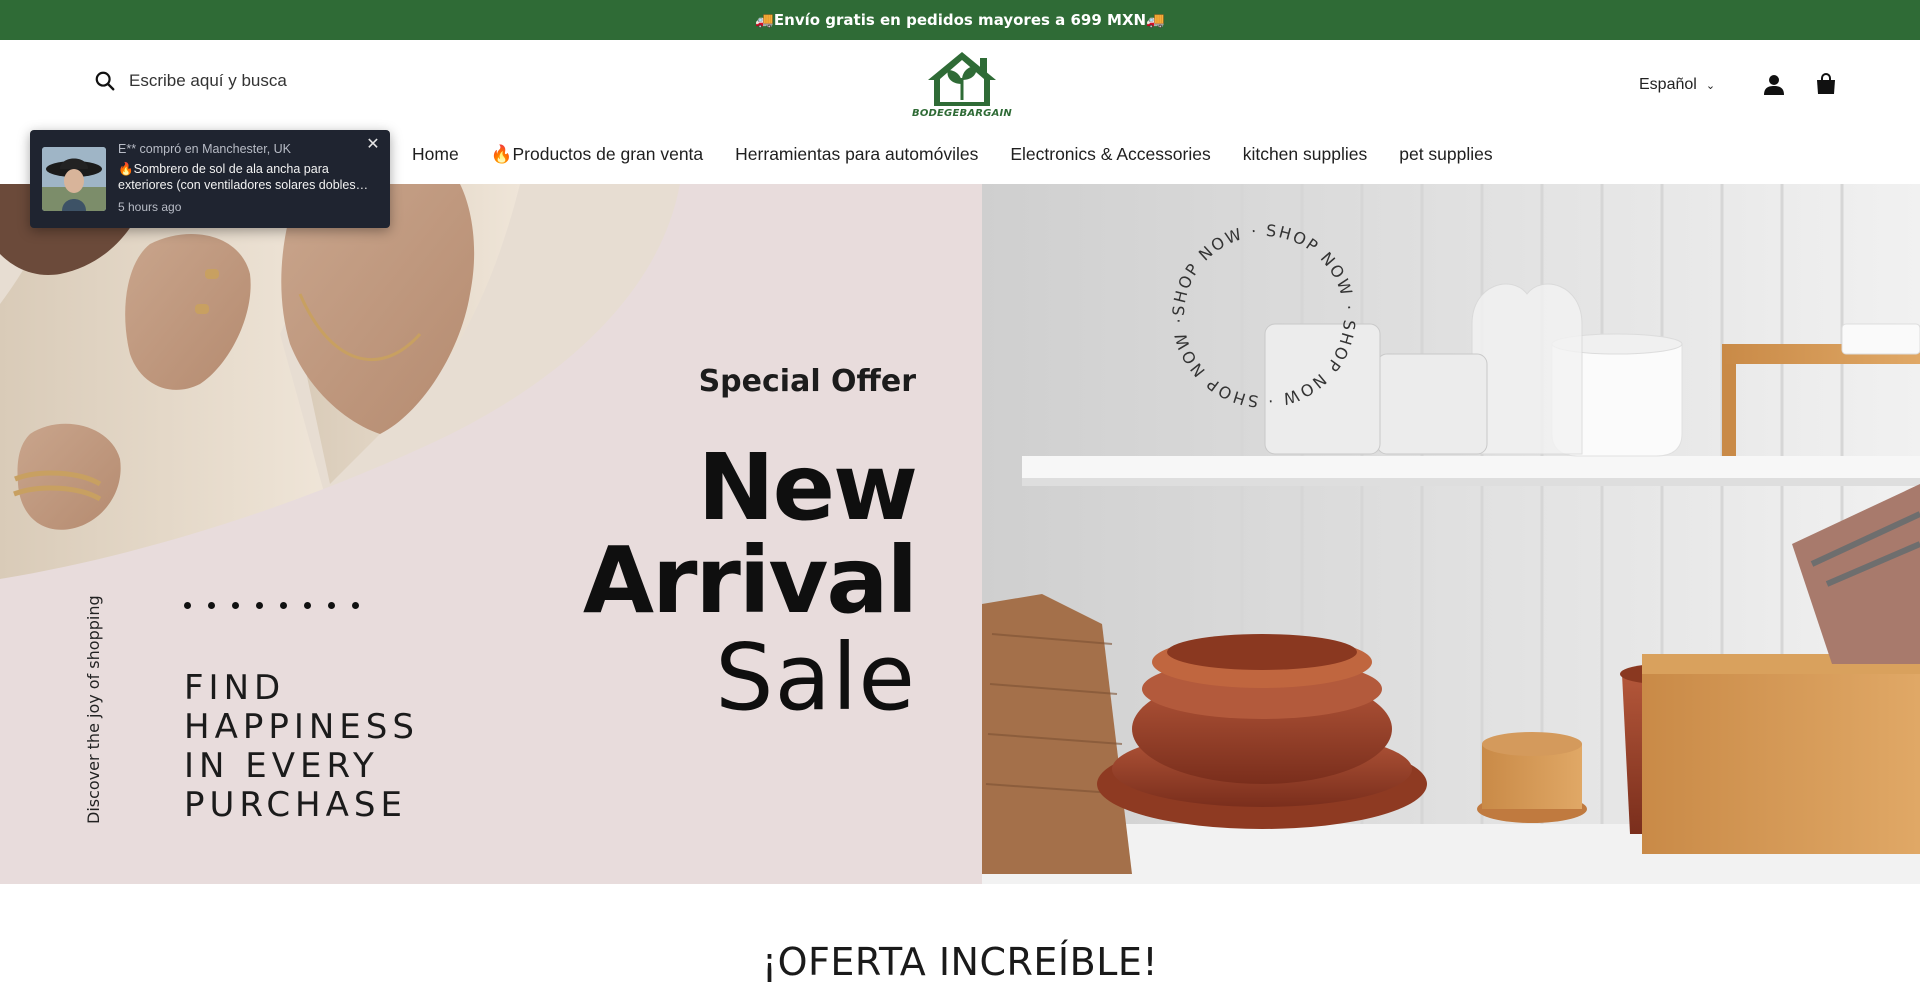 Image resolution: width=1920 pixels, height=993 pixels. Describe the element at coordinates (962, 79) in the screenshot. I see `house-leaf-logo-icon` at that location.